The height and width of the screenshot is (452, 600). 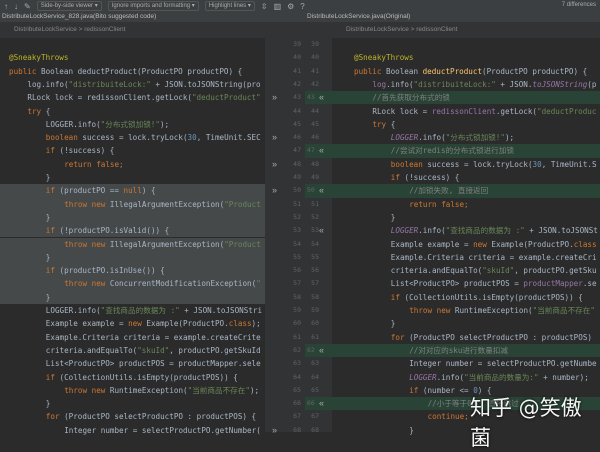 What do you see at coordinates (114, 231) in the screenshot?
I see `code-token: (!productPO.isValid()) {` at bounding box center [114, 231].